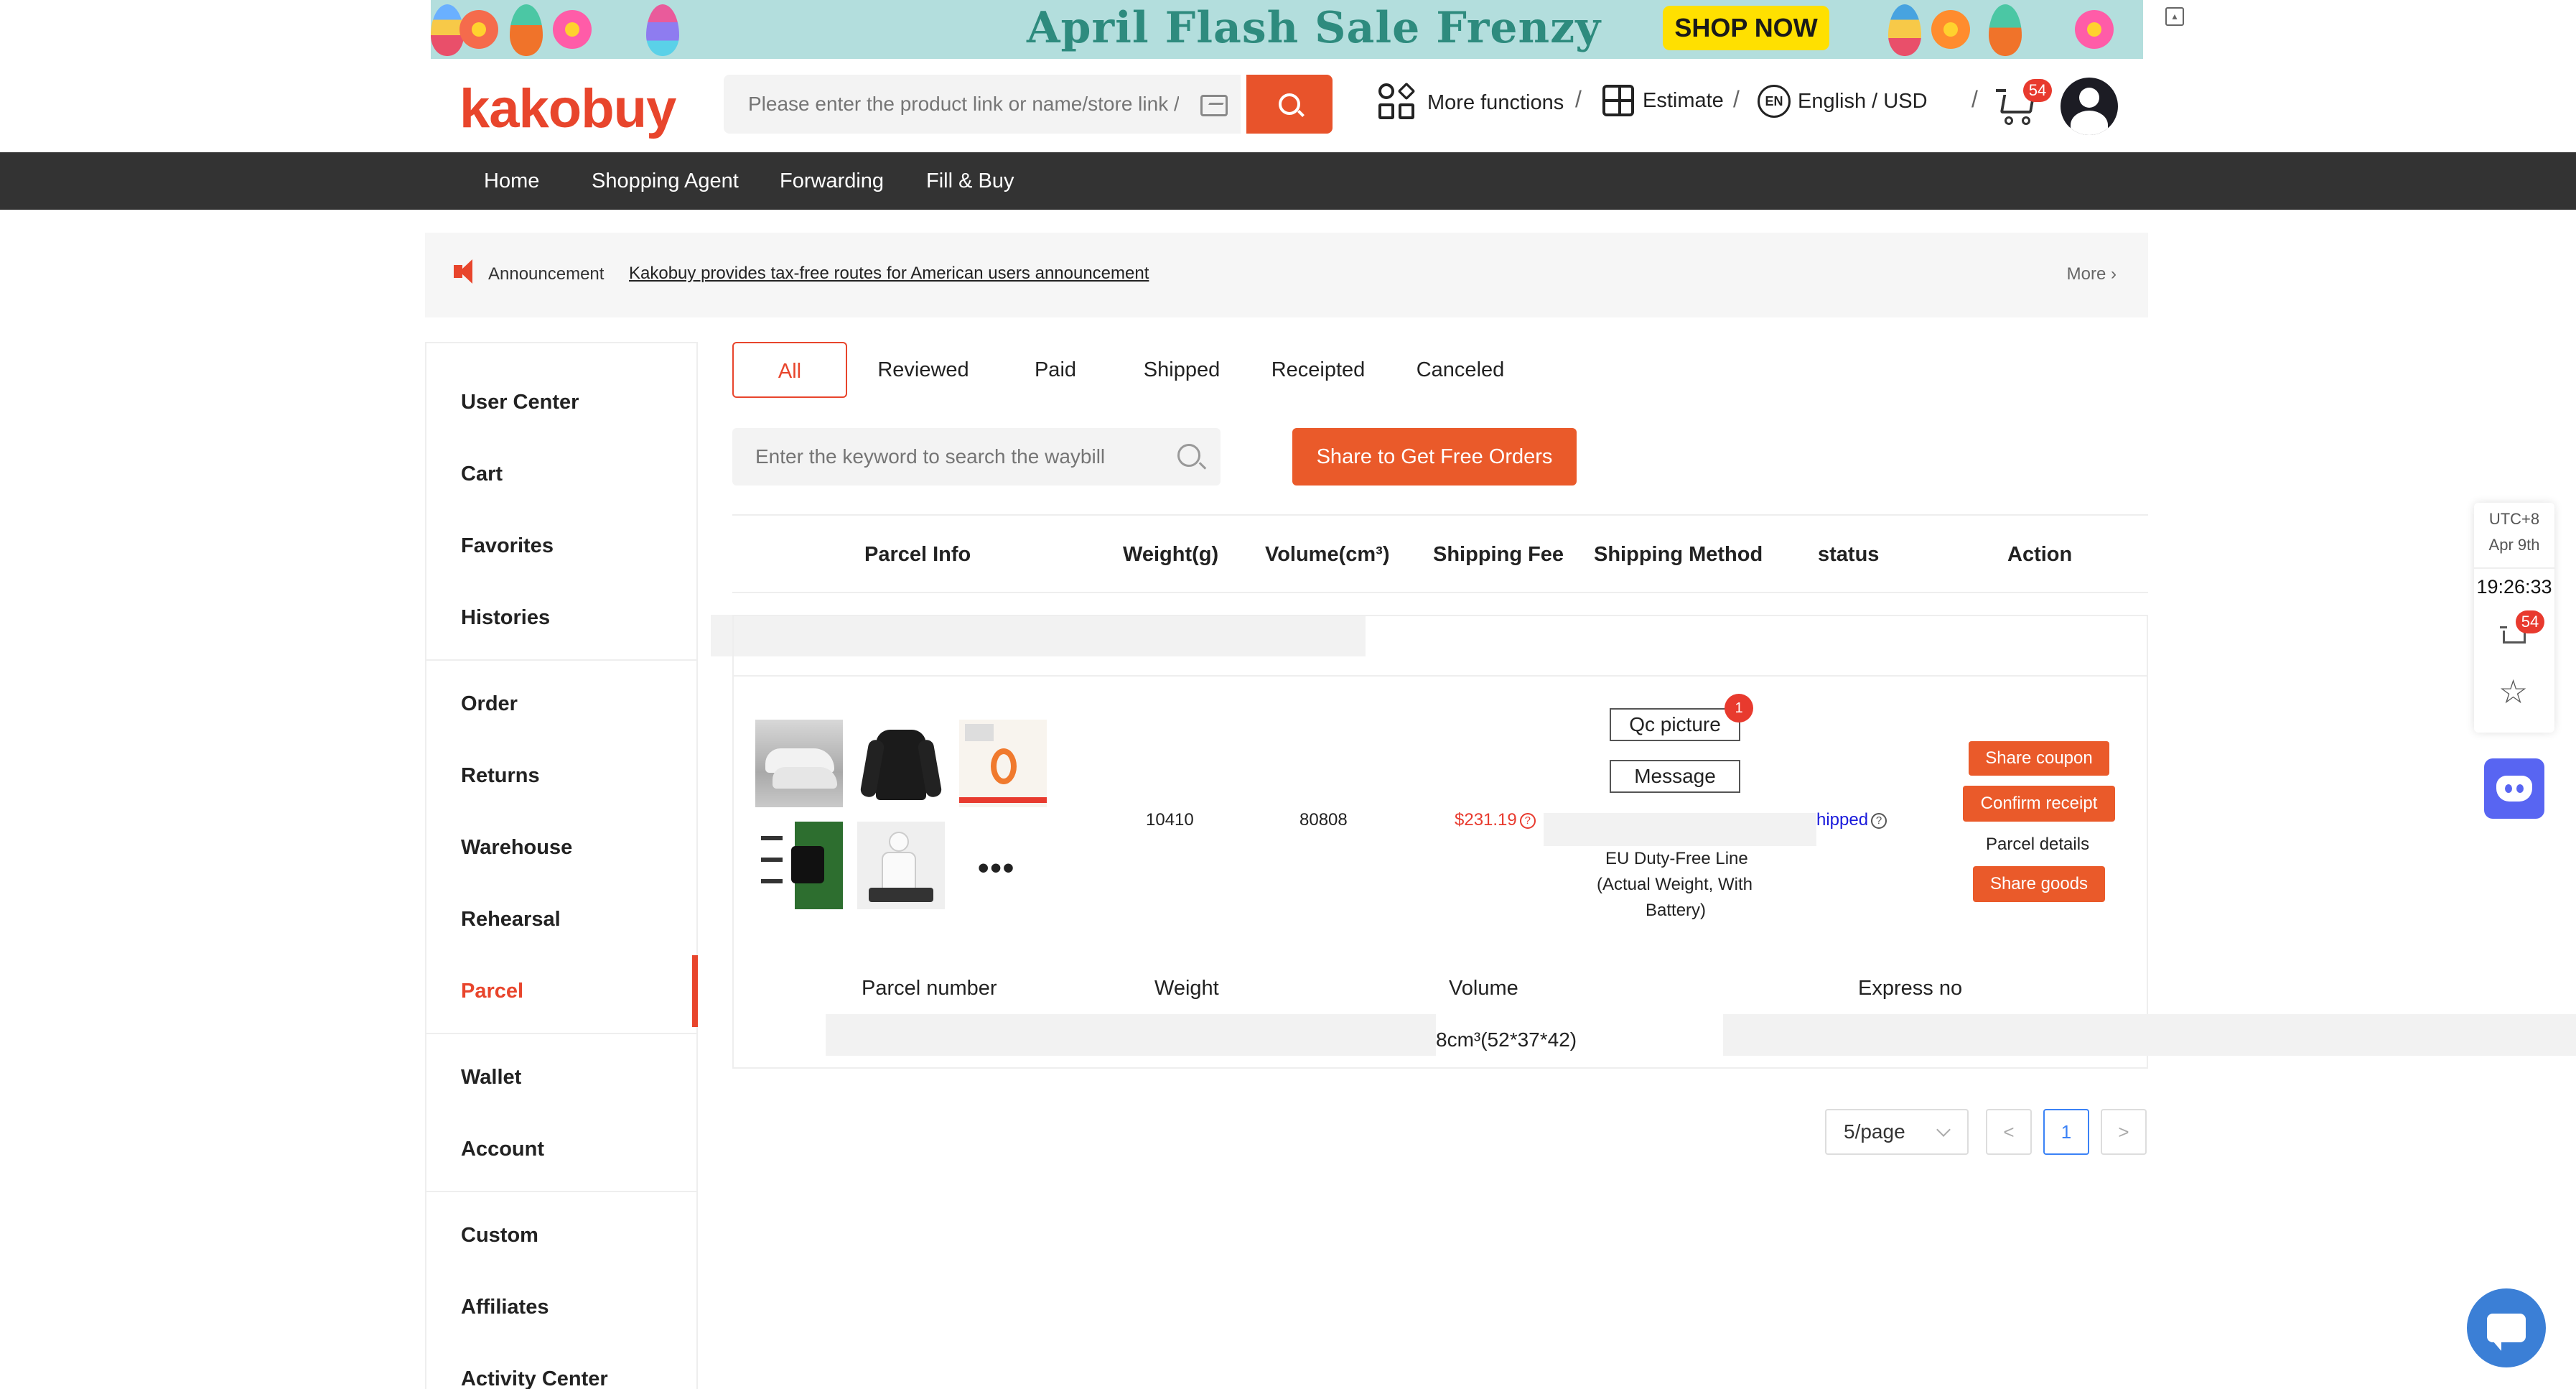 The width and height of the screenshot is (2576, 1389). What do you see at coordinates (956, 457) in the screenshot?
I see `waybill-search-input` at bounding box center [956, 457].